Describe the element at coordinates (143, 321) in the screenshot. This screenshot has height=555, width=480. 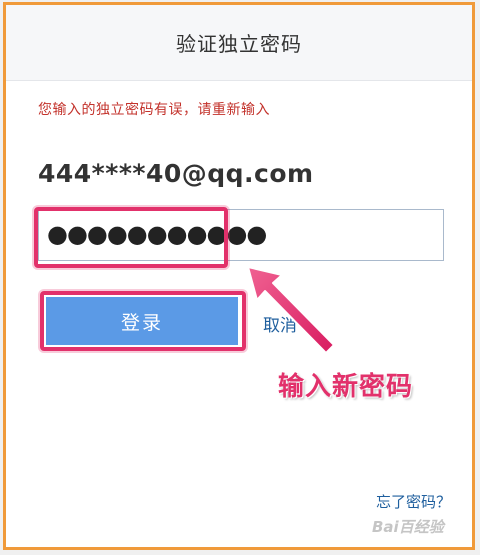
I see `login-highlight-box` at that location.